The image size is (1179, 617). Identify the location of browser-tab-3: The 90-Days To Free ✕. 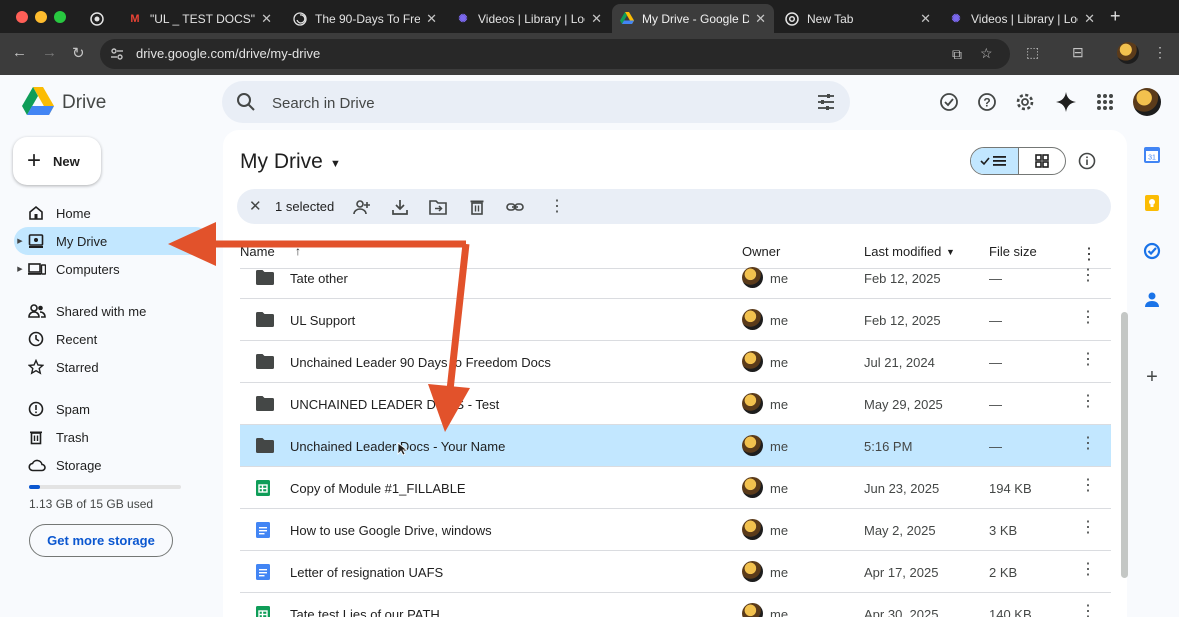
(365, 18).